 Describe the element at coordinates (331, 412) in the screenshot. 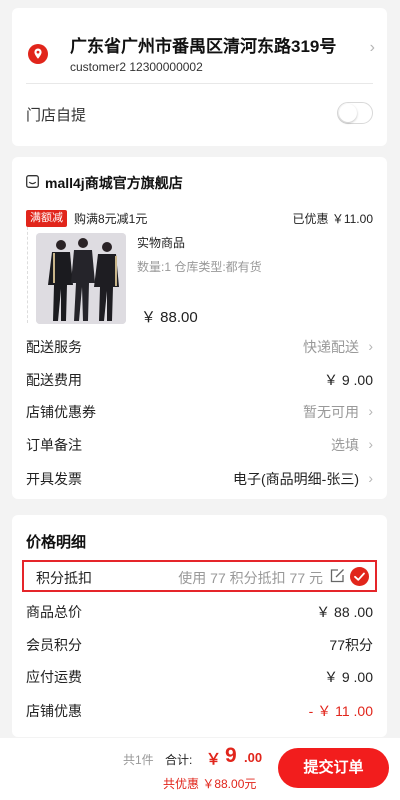

I see `row-value: 暂无可用` at that location.